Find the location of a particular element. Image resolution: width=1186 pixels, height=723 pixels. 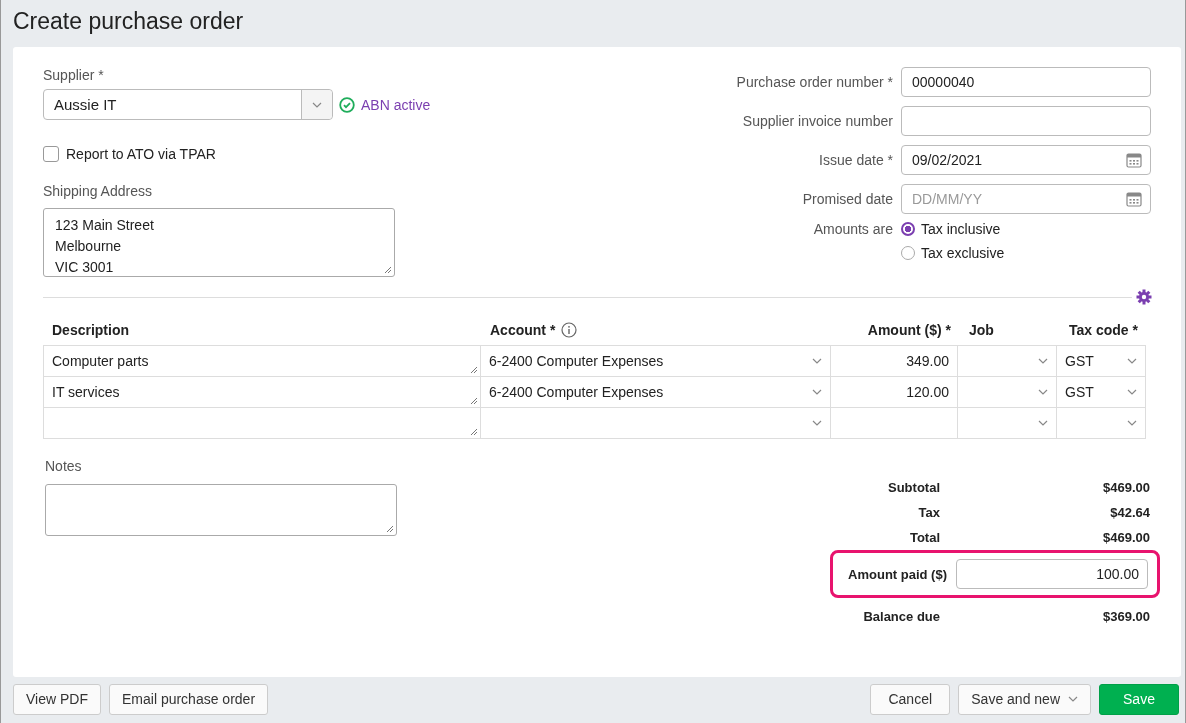

date-field: 09/02/2021 is located at coordinates (1026, 160).